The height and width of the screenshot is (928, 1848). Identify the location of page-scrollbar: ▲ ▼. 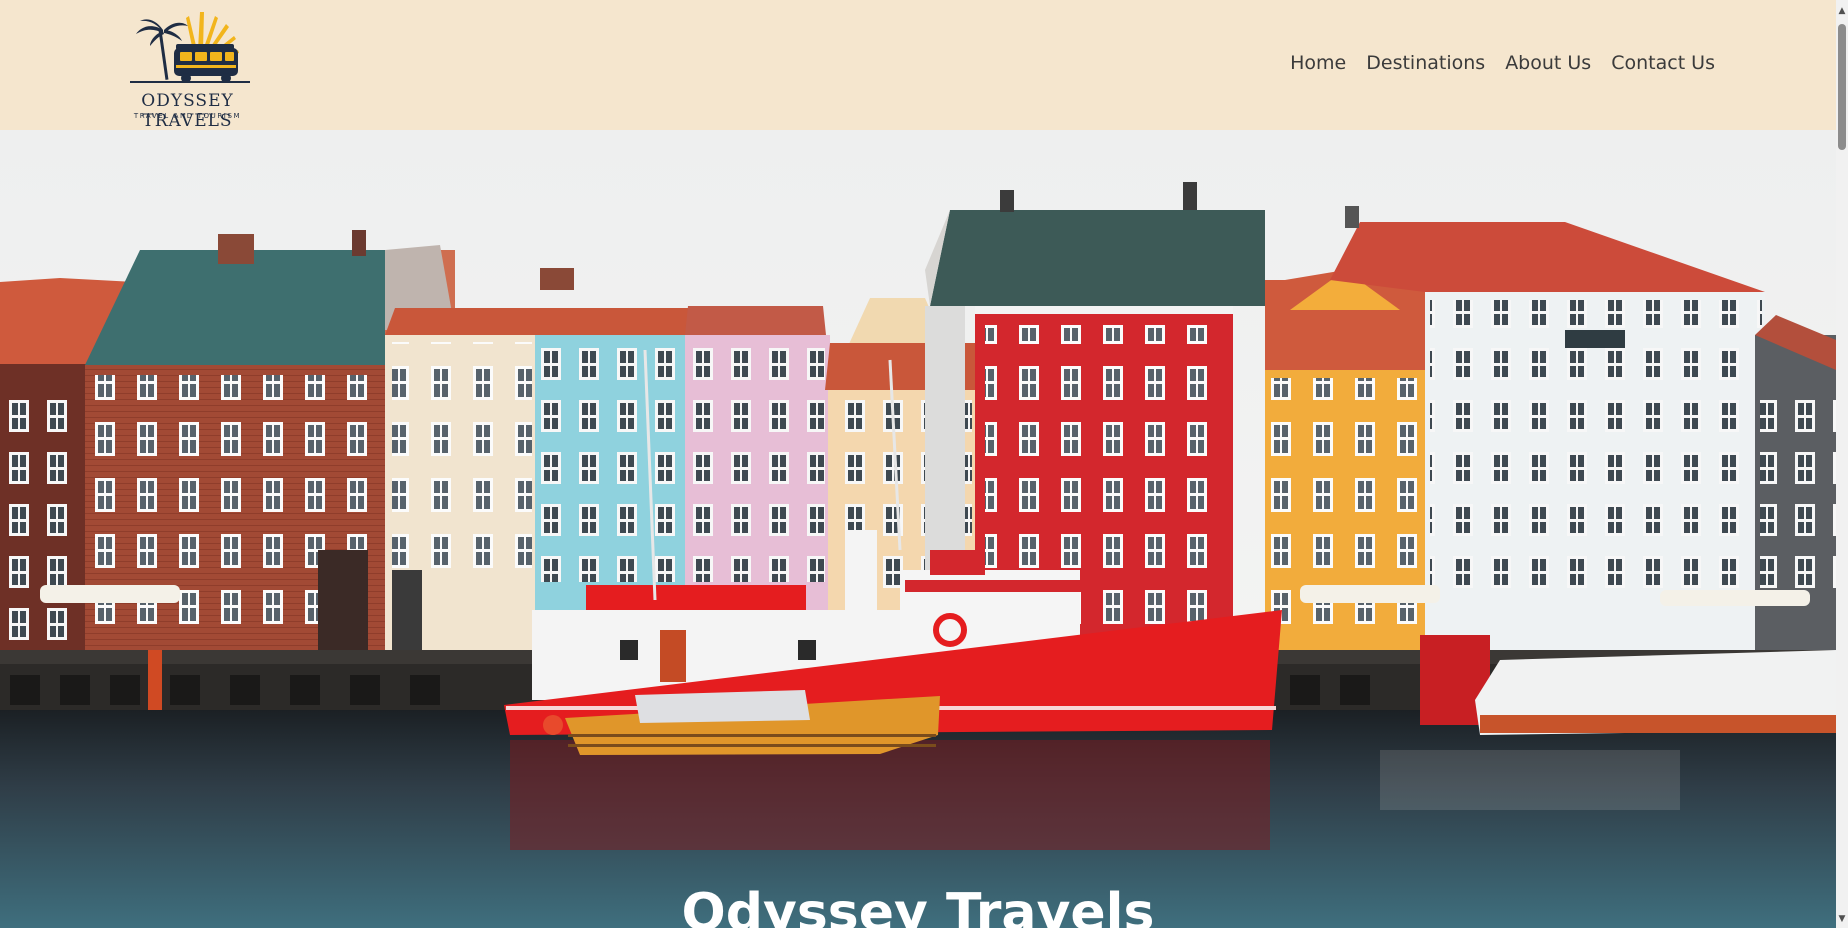
(1842, 464).